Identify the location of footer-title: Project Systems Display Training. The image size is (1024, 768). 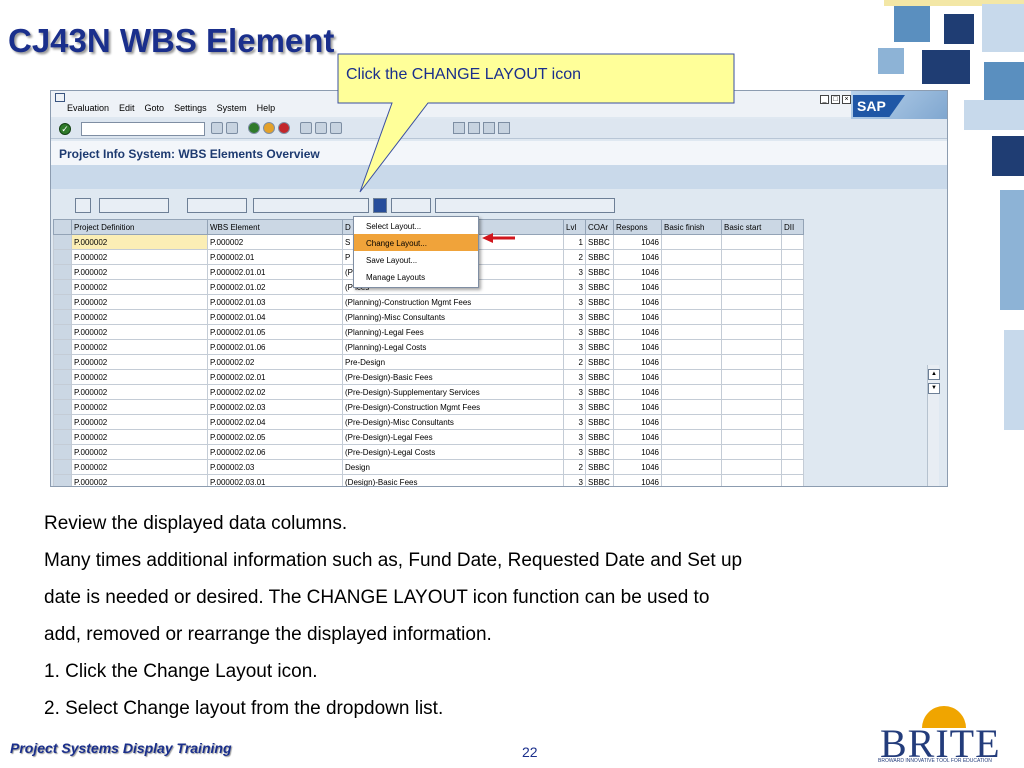
(121, 748).